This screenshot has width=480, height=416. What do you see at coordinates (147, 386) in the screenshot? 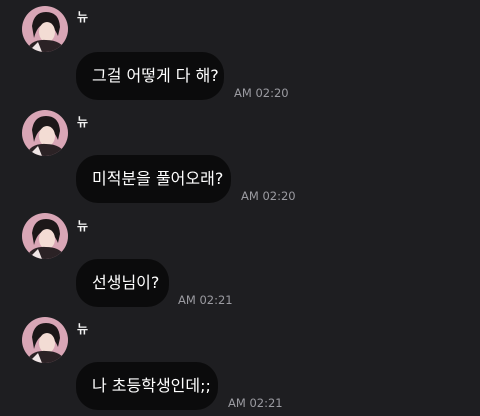
I see `message-bubble: 나 초등학생인데;;` at bounding box center [147, 386].